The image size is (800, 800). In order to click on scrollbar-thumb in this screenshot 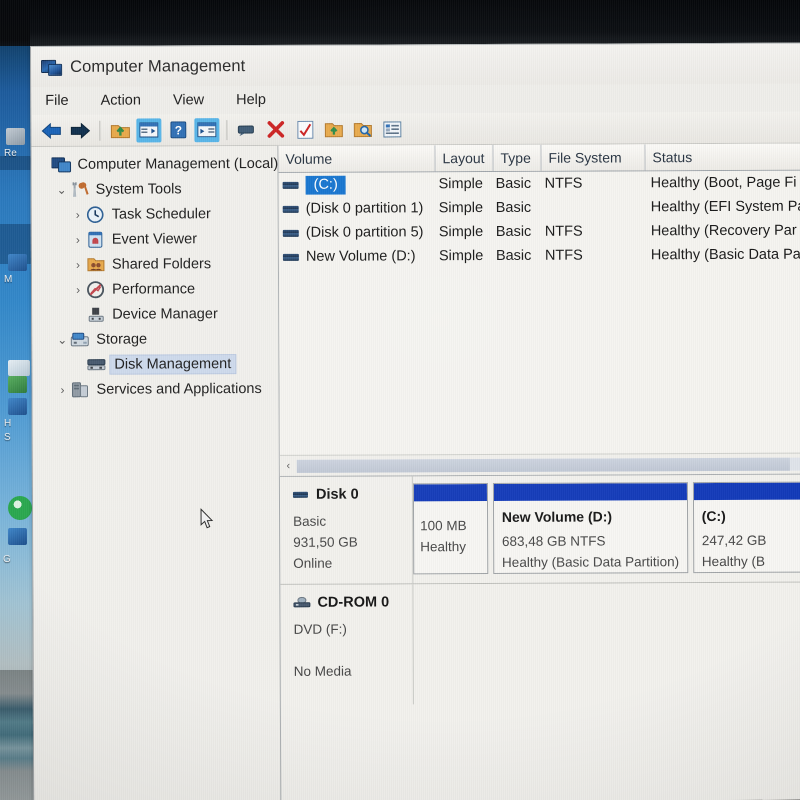, I will do `click(543, 465)`.